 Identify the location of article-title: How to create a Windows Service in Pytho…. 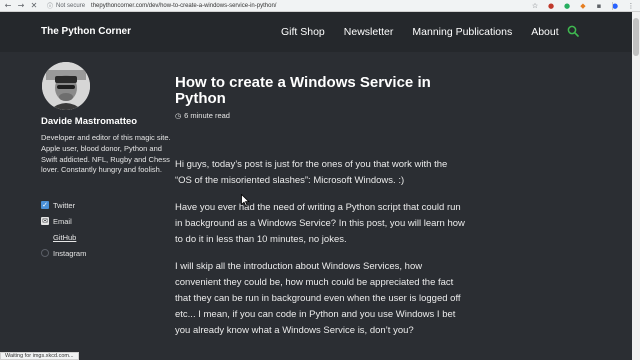
(303, 90).